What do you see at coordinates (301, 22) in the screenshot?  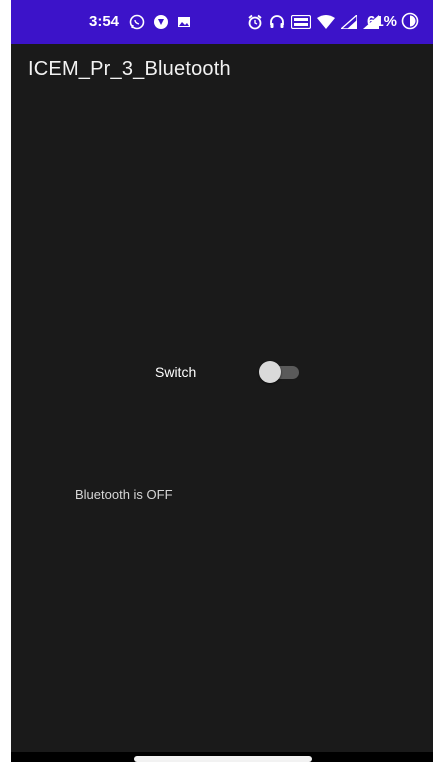 I see `volte-icon` at bounding box center [301, 22].